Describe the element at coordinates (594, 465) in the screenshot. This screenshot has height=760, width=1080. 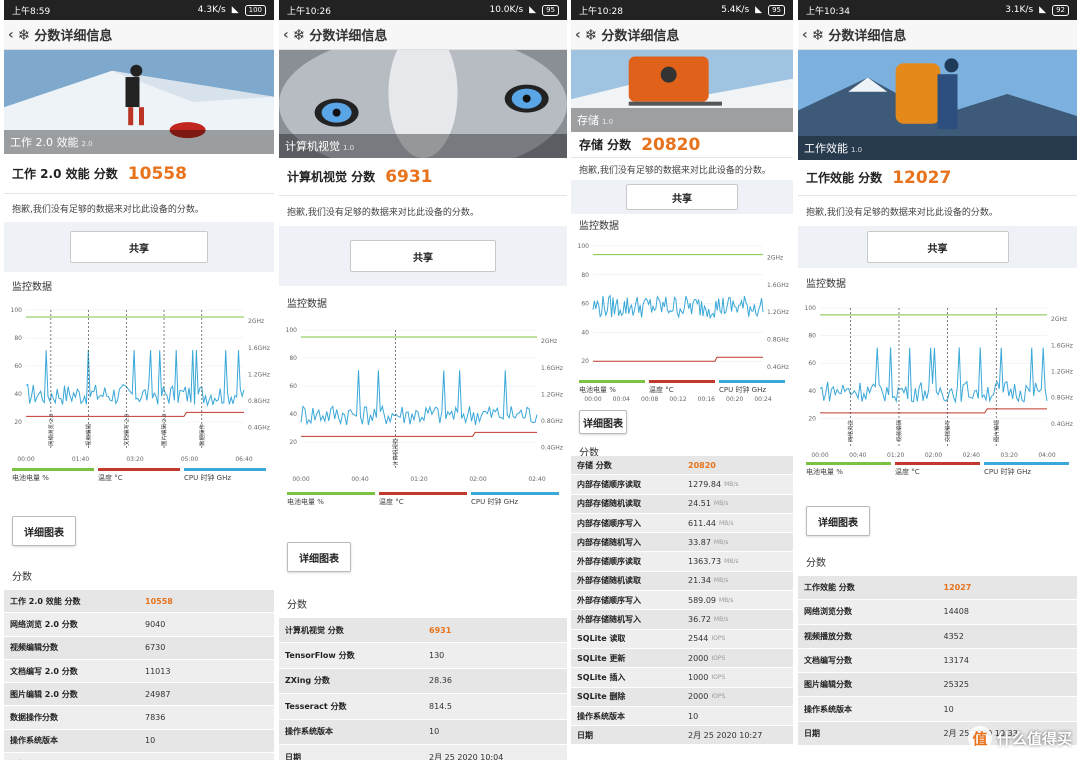
I see `row-key: 存储 分数` at that location.